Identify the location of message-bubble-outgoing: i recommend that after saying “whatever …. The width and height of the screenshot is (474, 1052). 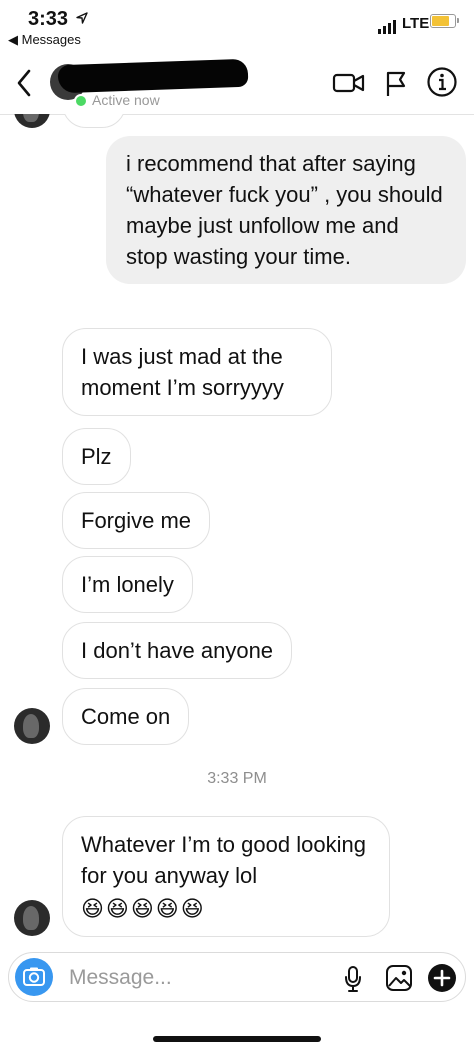
(286, 210).